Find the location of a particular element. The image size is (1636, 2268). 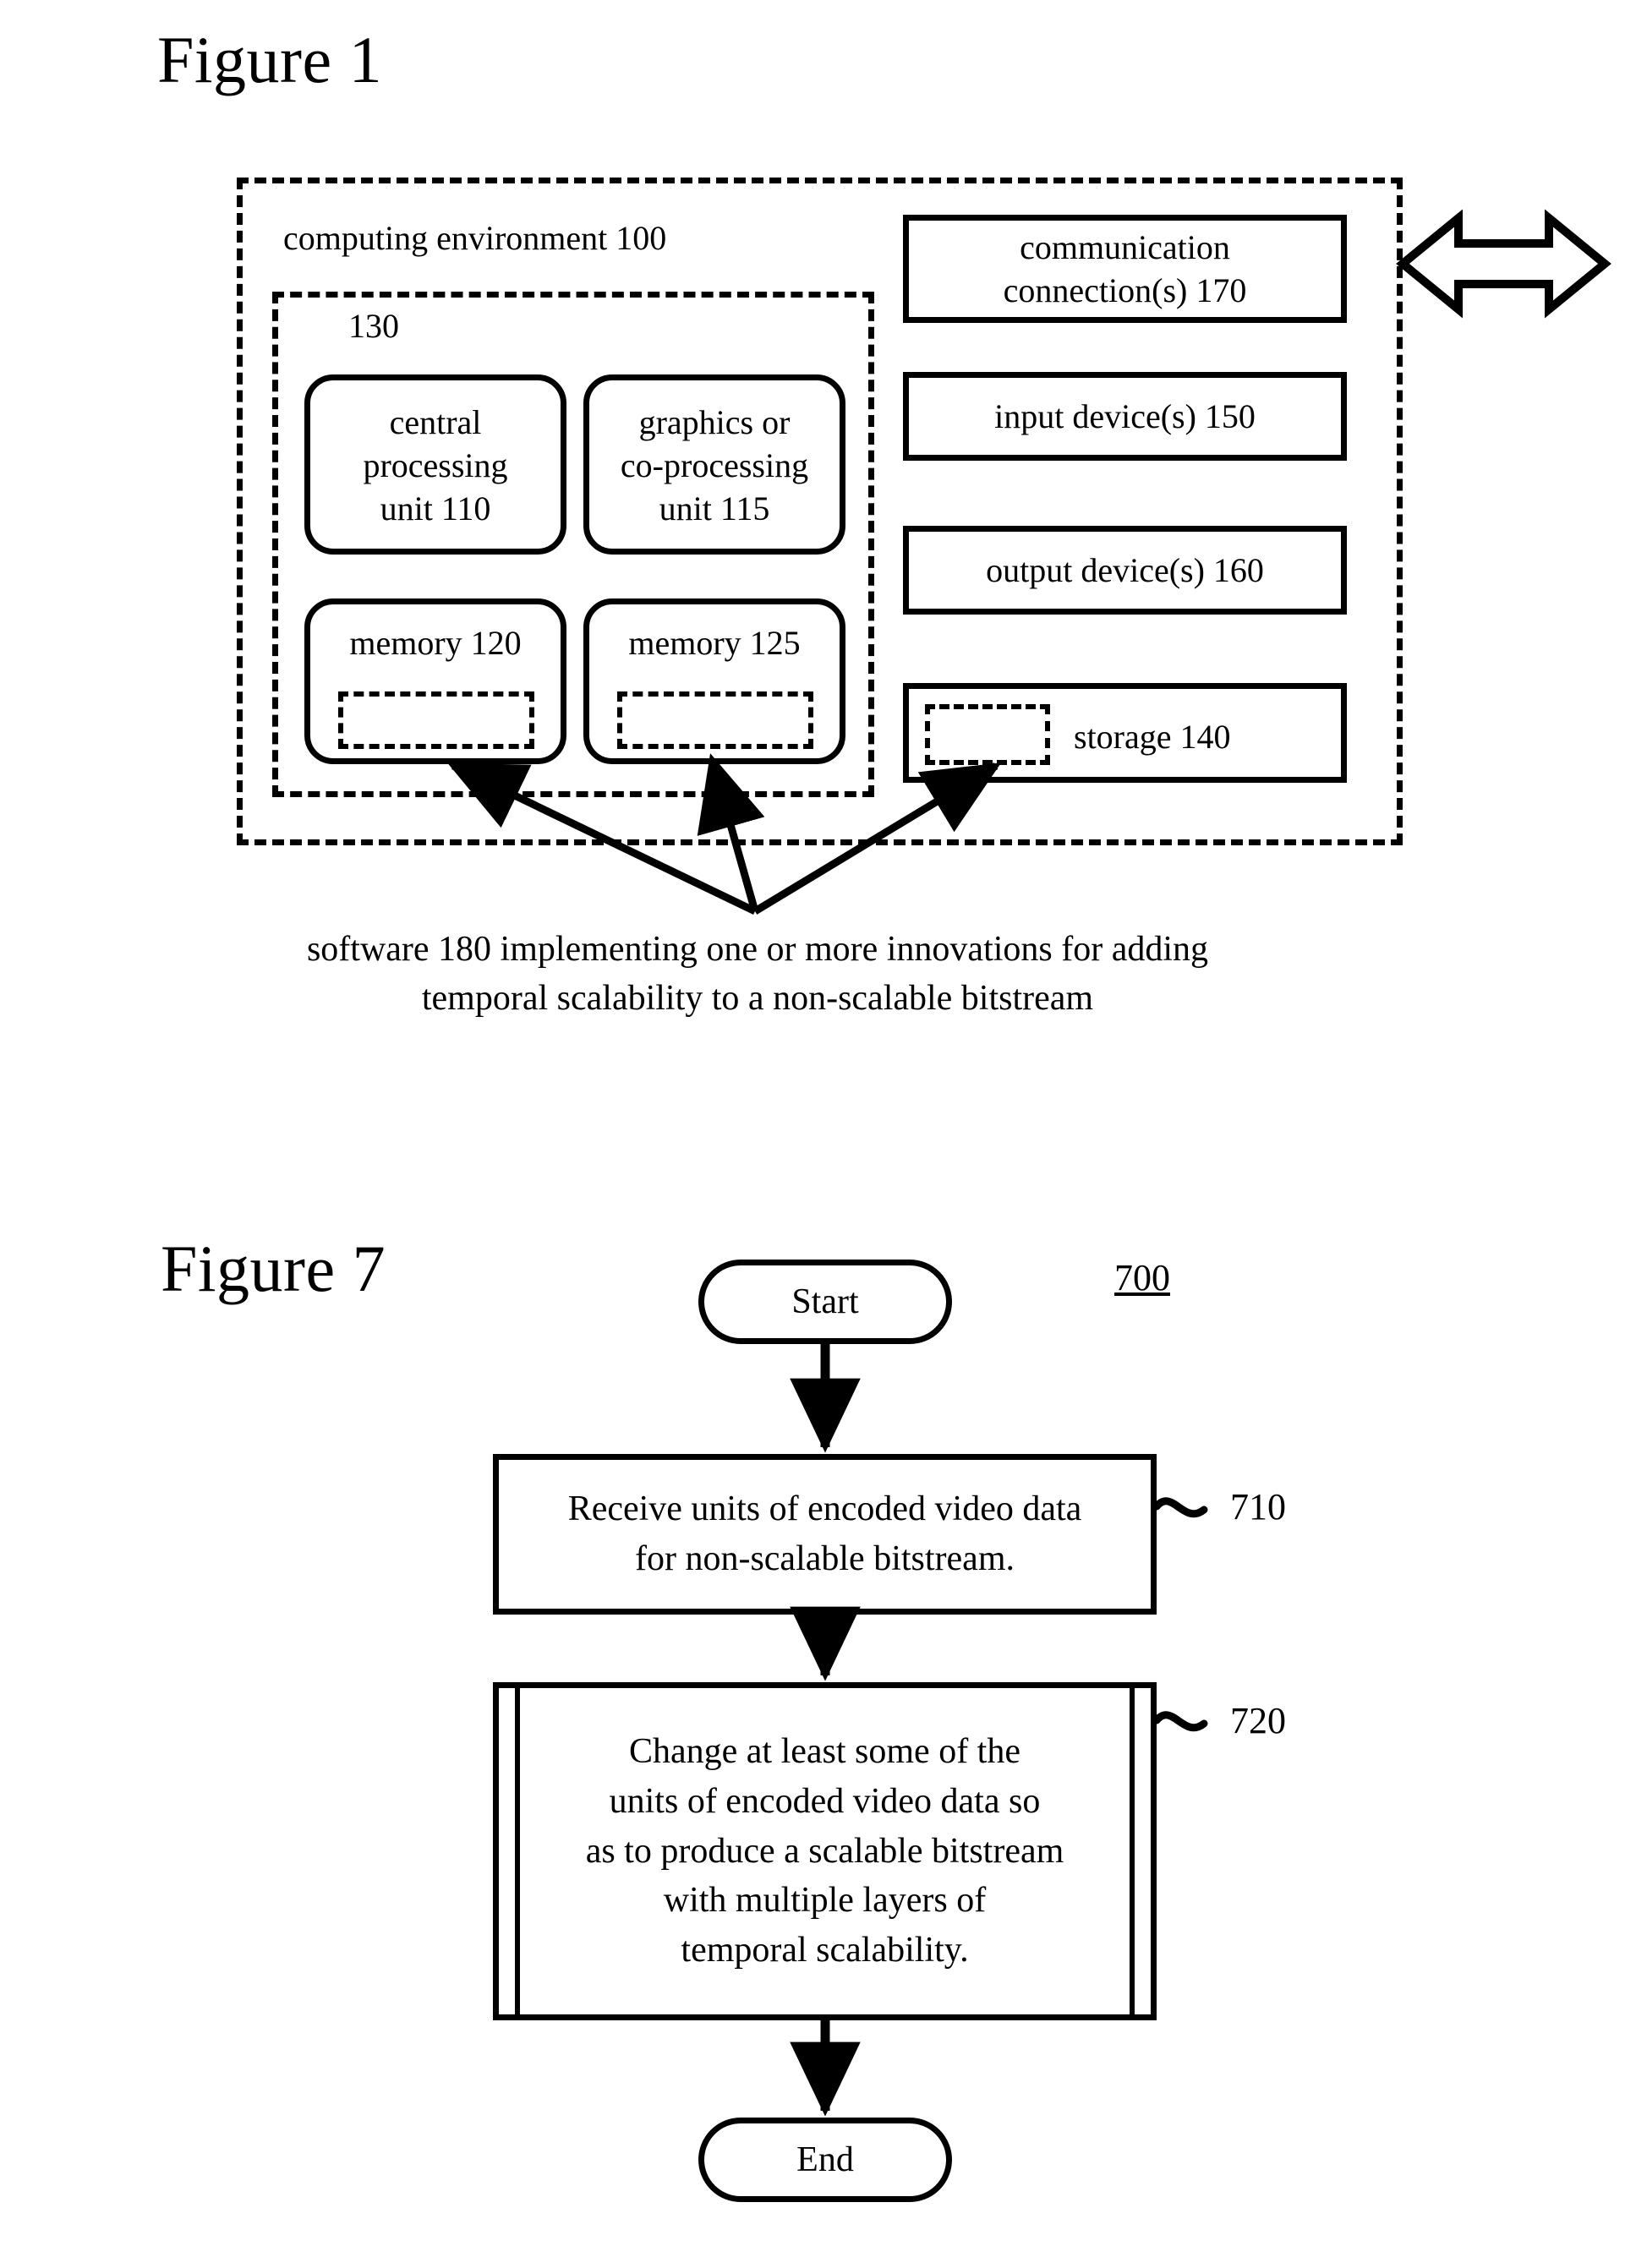

central-processing-unit-box: central processing unit 110 is located at coordinates (435, 464).